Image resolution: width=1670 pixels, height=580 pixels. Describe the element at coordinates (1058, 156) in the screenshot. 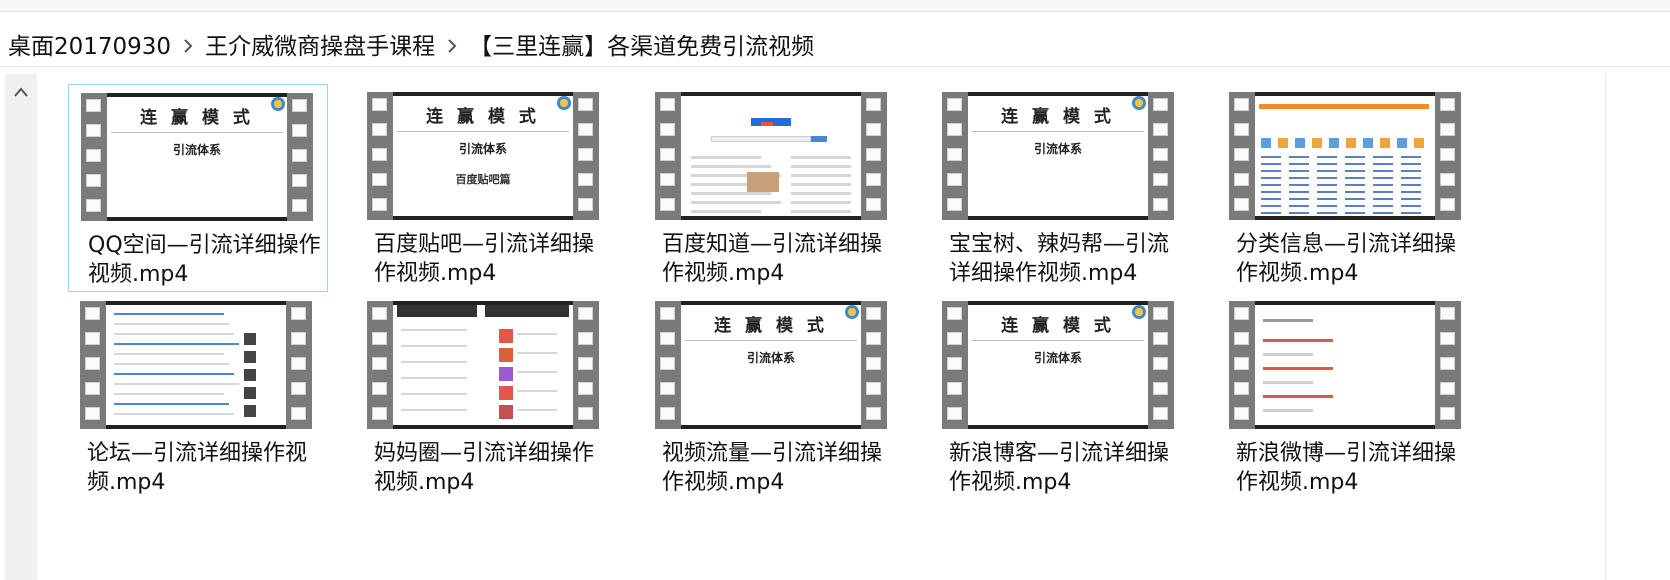

I see `thumbnail-screen: 连 赢 模 式引流体系` at that location.